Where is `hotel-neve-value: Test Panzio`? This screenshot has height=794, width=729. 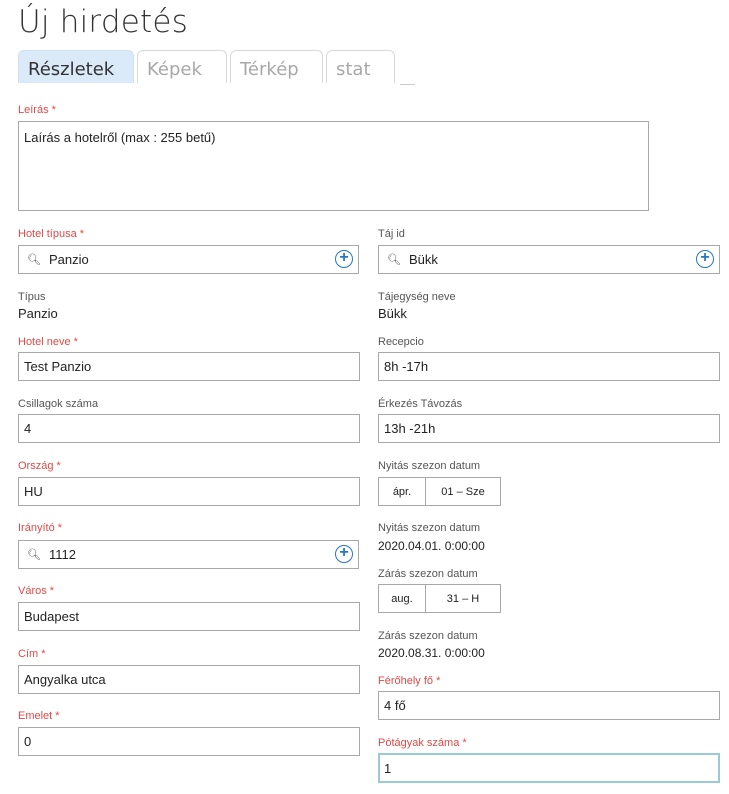
hotel-neve-value: Test Panzio is located at coordinates (58, 366).